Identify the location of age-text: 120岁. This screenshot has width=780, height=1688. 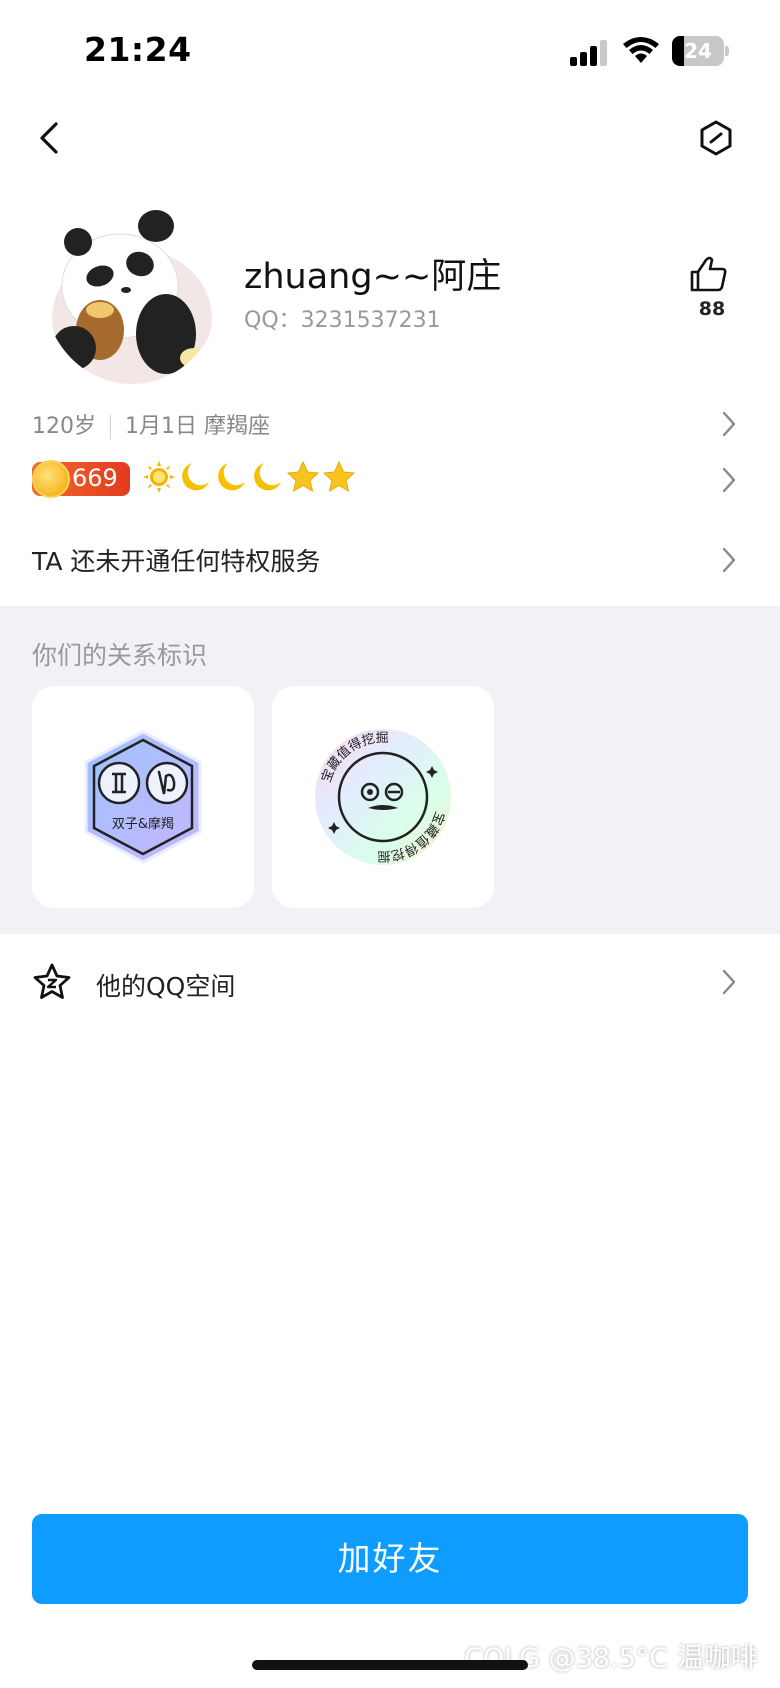
(64, 426).